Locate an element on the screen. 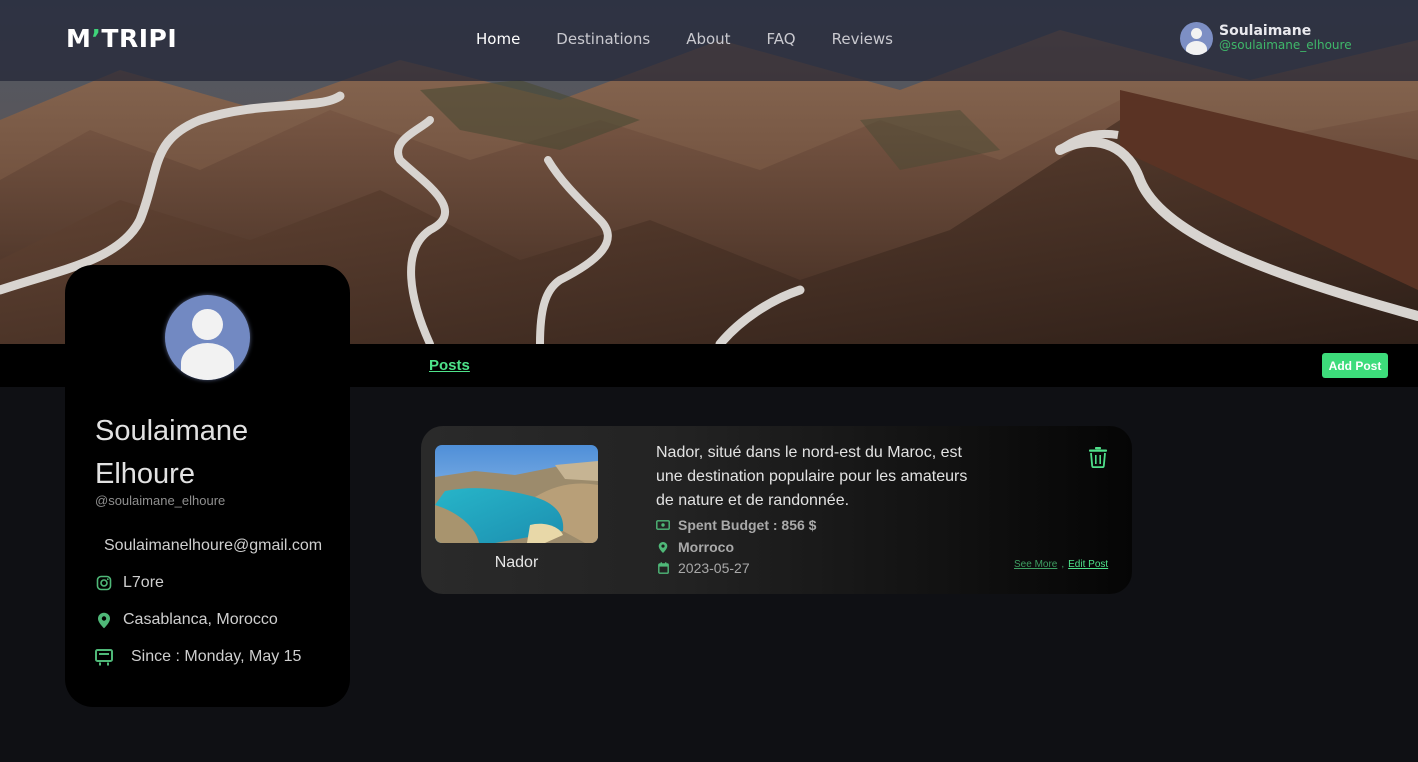  post-country: Morroco is located at coordinates (695, 547).